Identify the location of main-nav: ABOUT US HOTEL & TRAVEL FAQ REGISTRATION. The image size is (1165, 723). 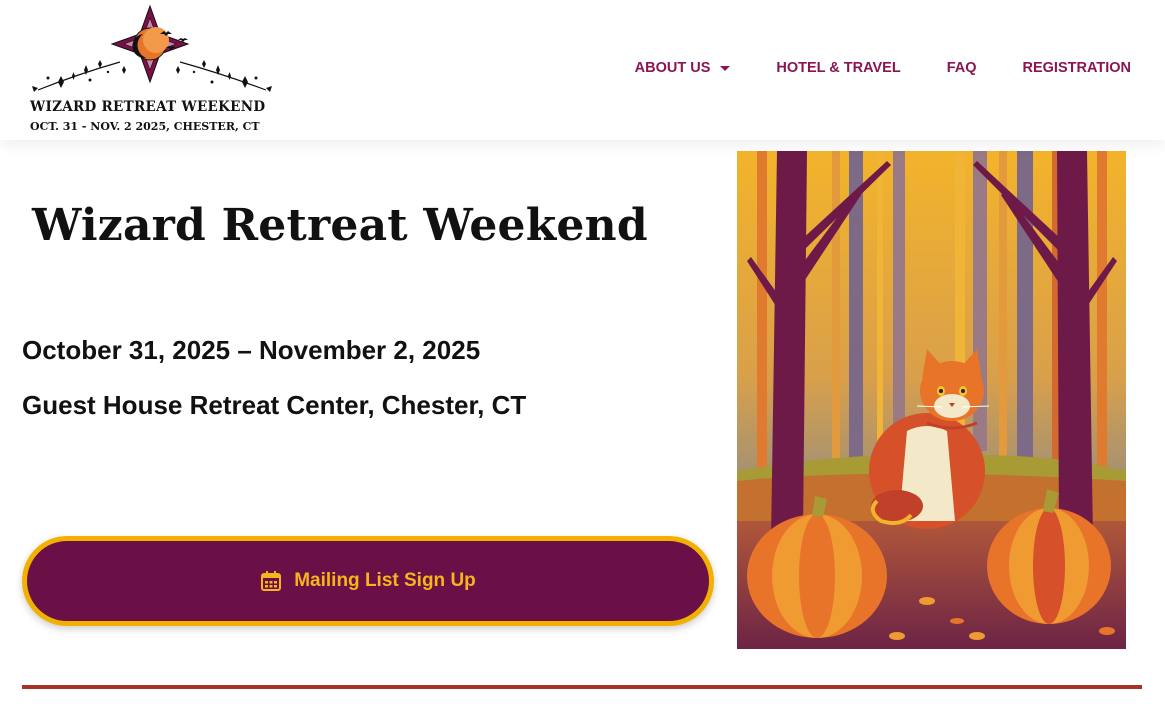
(883, 68).